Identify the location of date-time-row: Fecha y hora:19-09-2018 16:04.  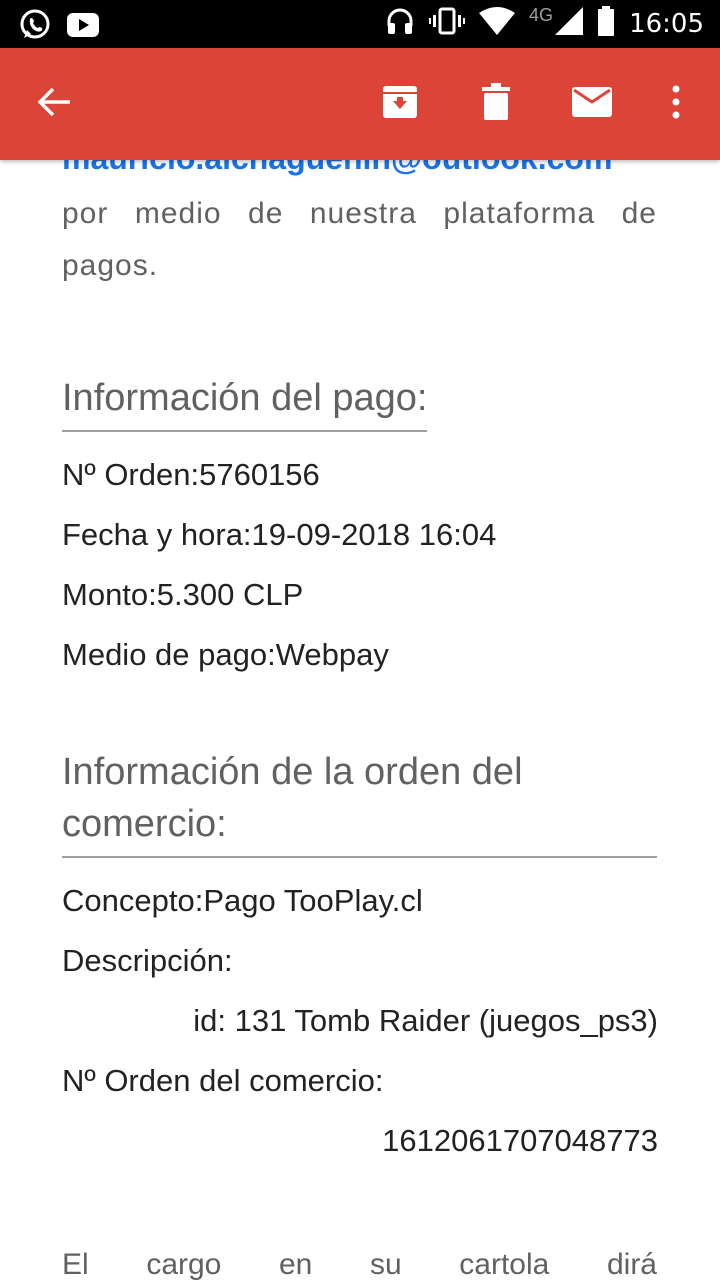
(279, 535).